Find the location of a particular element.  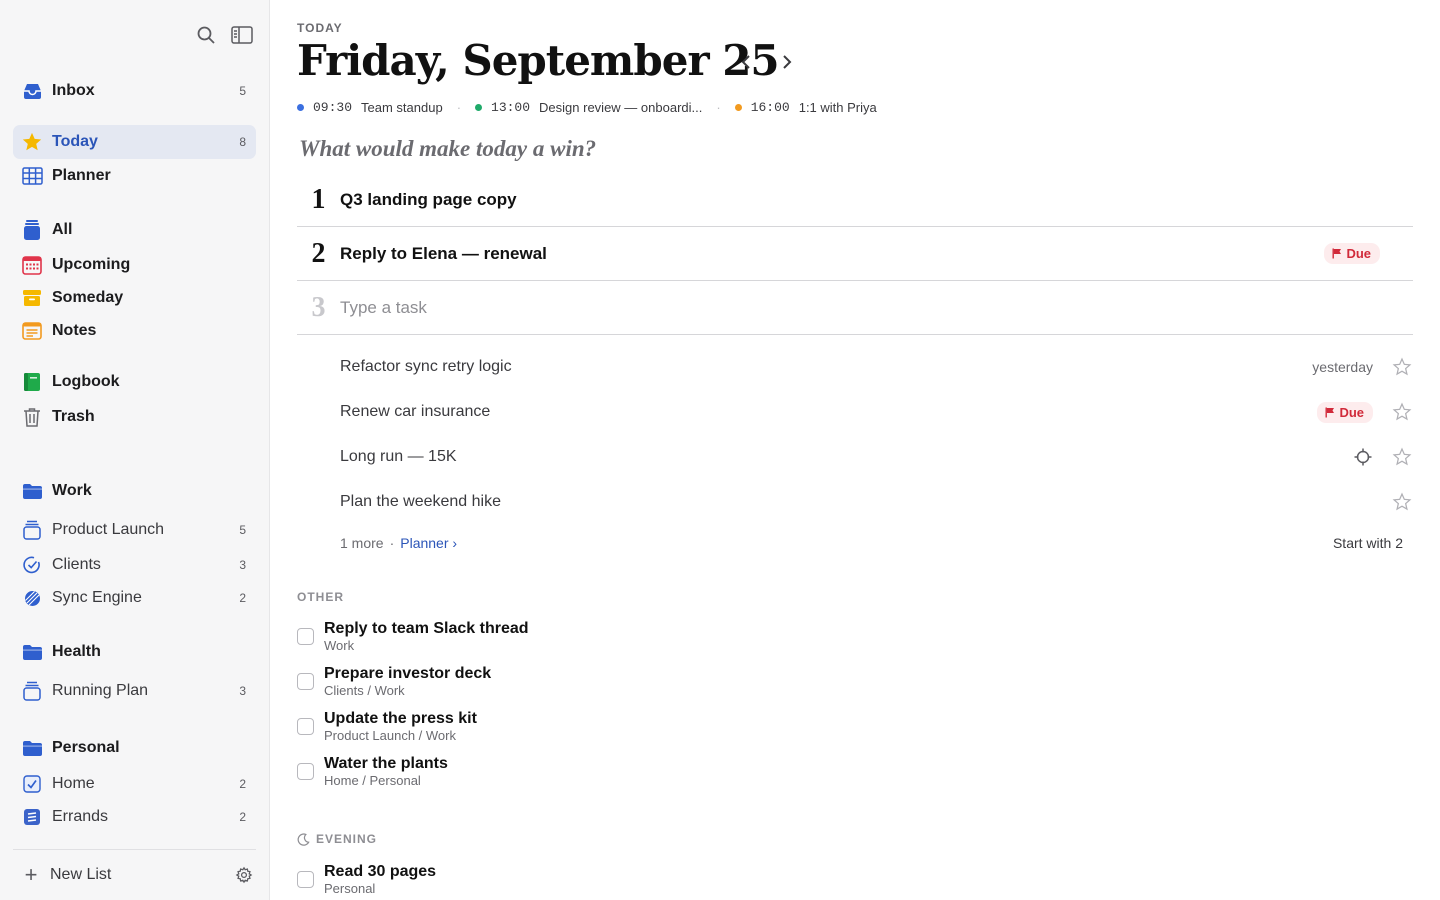

sidebar-list-home: Home 2 is located at coordinates (134, 784).